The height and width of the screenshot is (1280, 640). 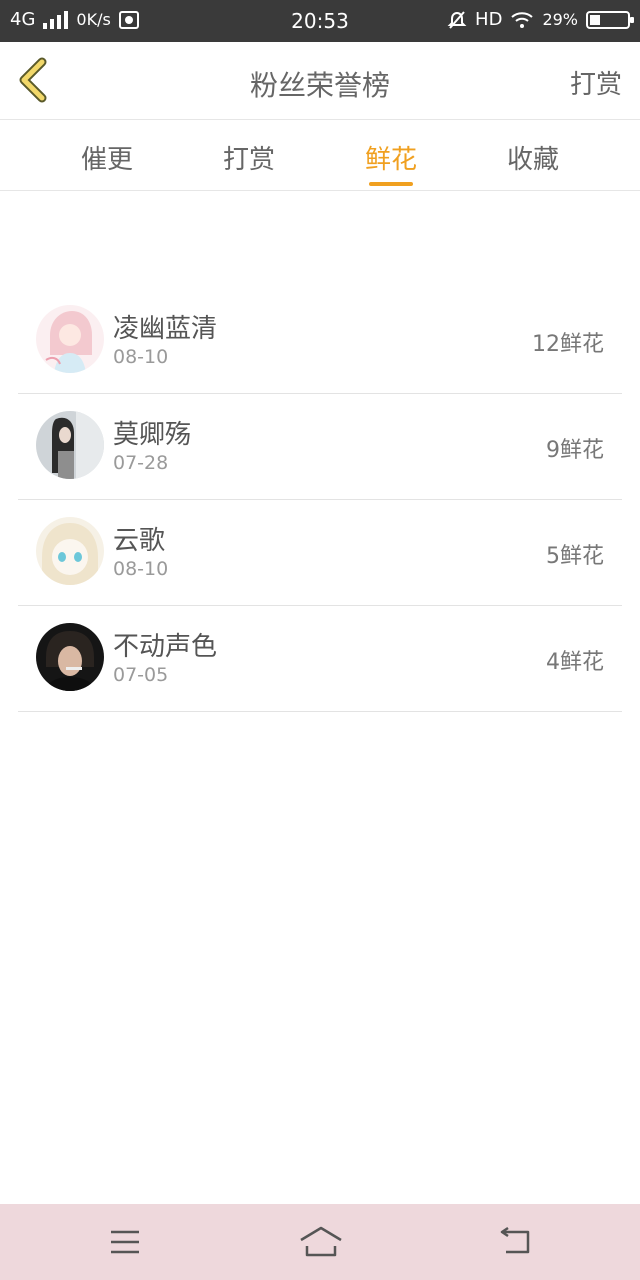 What do you see at coordinates (575, 662) in the screenshot?
I see `flower-count: 4鲜花` at bounding box center [575, 662].